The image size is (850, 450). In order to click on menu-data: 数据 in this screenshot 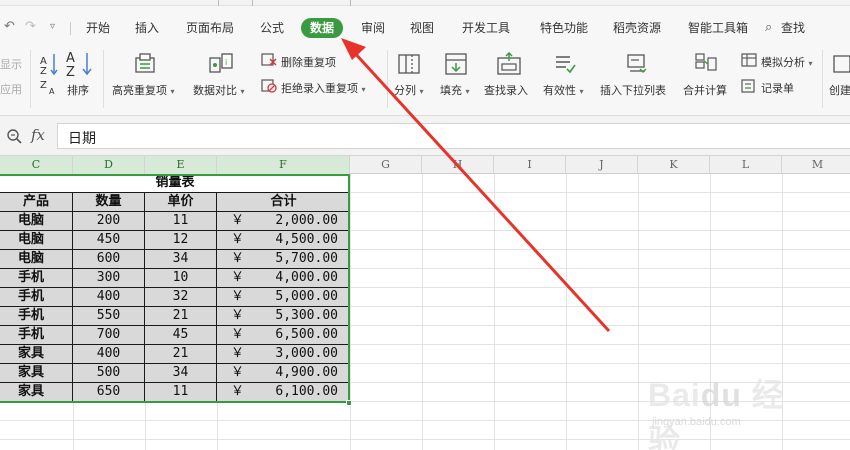, I will do `click(322, 28)`.